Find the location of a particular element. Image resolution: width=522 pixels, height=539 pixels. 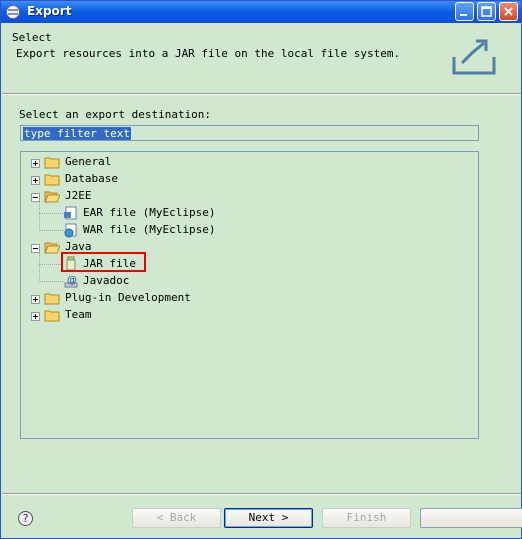

banner-separator is located at coordinates (261, 94).